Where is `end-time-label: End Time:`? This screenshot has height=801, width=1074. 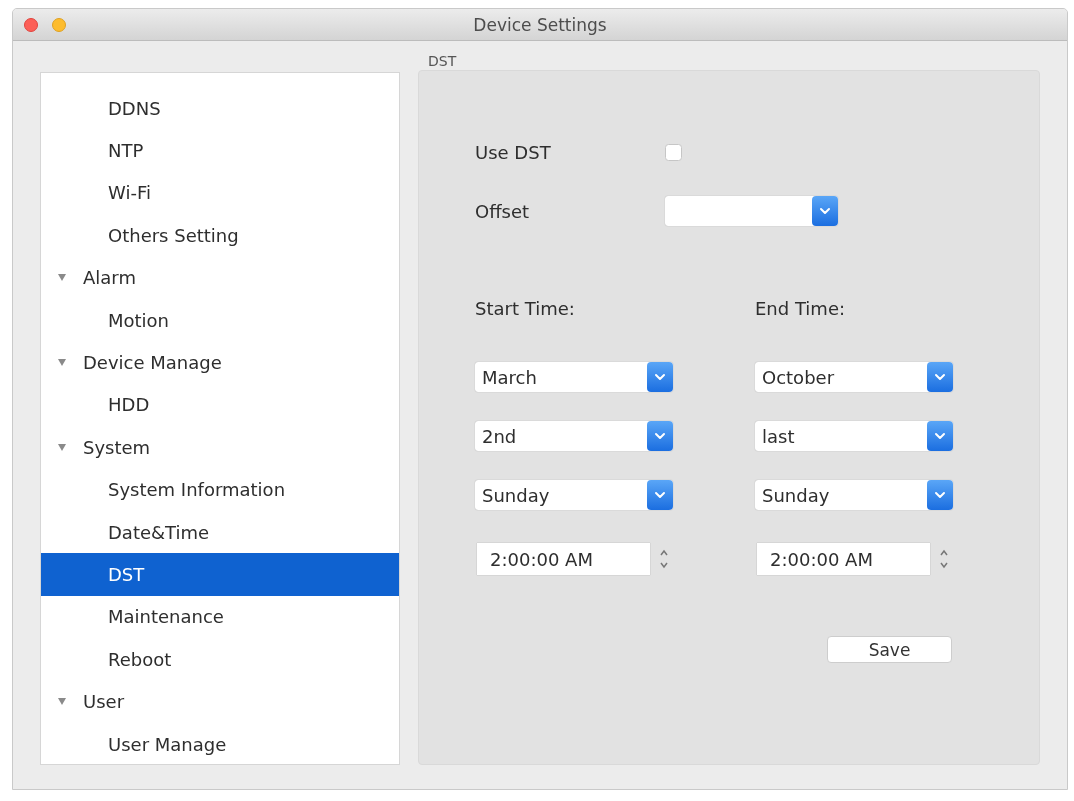 end-time-label: End Time: is located at coordinates (800, 309).